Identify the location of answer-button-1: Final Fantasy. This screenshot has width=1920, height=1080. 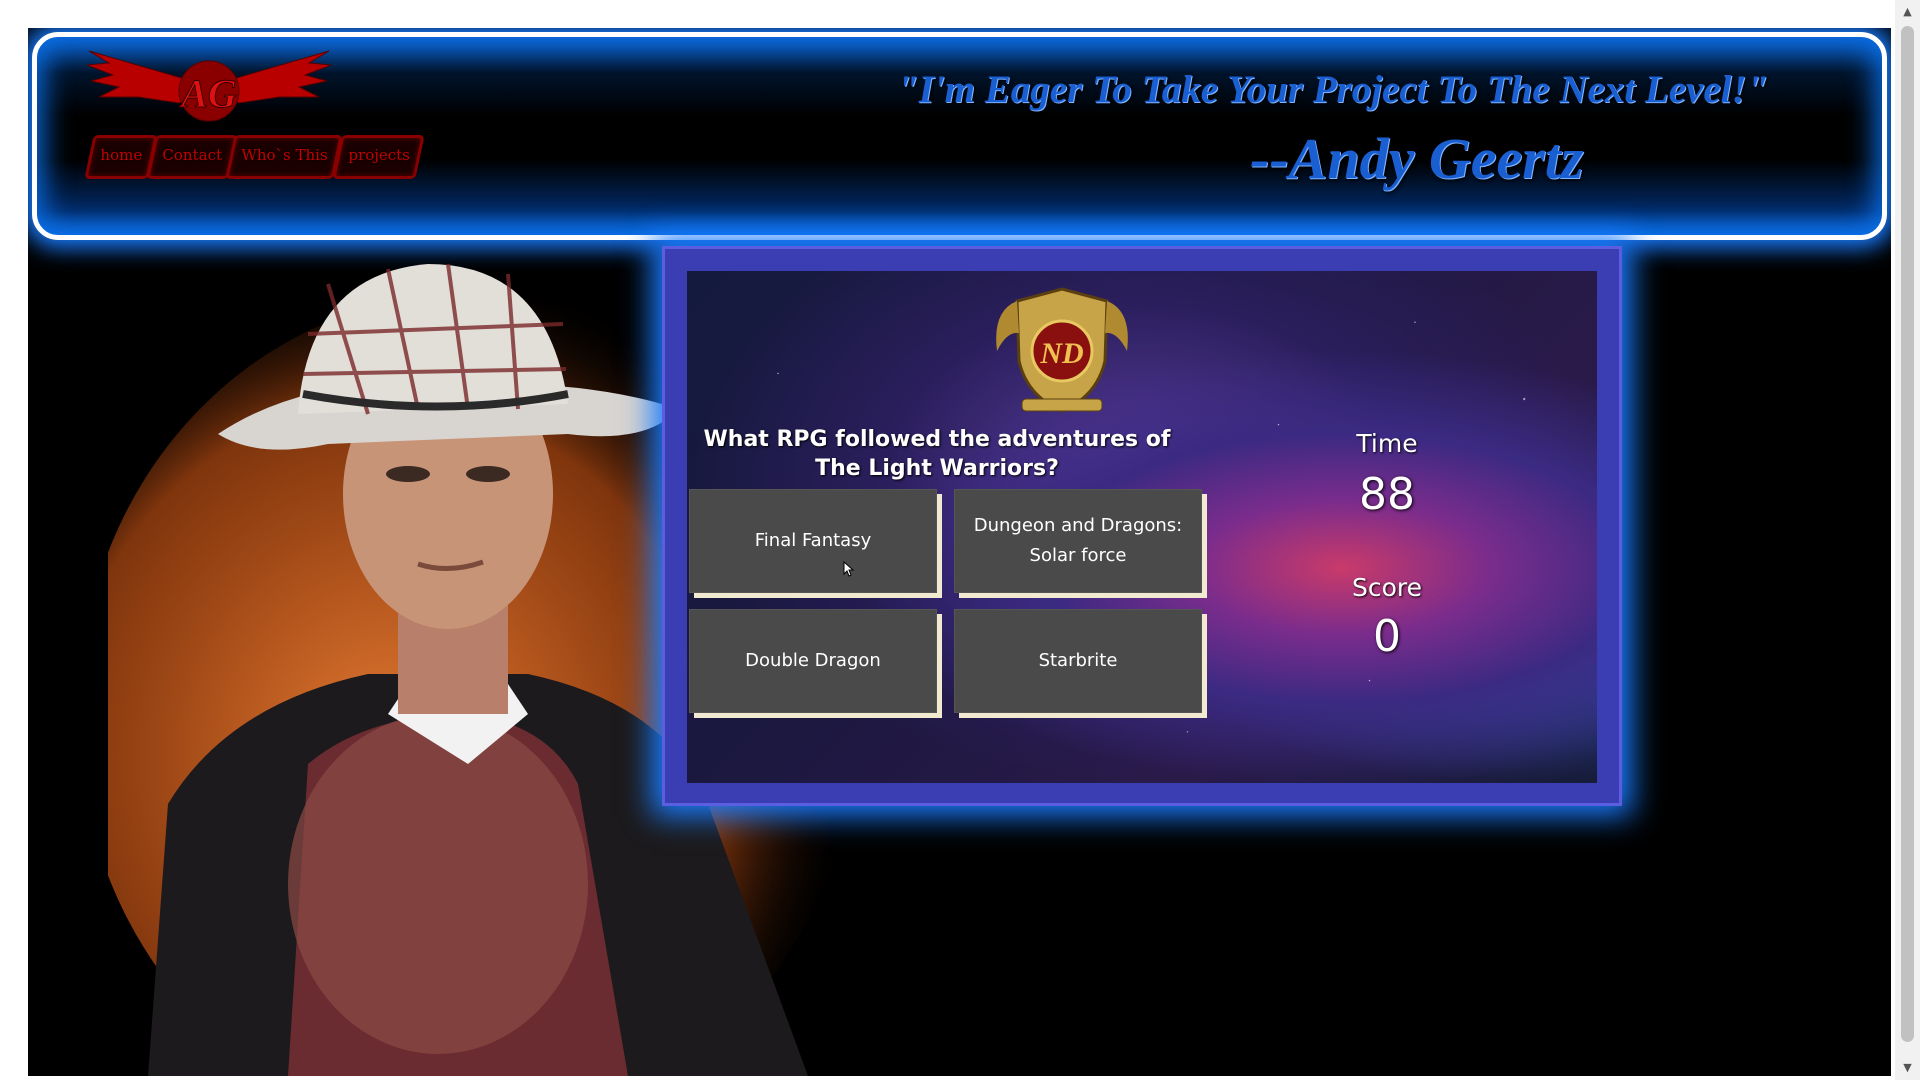
(813, 541).